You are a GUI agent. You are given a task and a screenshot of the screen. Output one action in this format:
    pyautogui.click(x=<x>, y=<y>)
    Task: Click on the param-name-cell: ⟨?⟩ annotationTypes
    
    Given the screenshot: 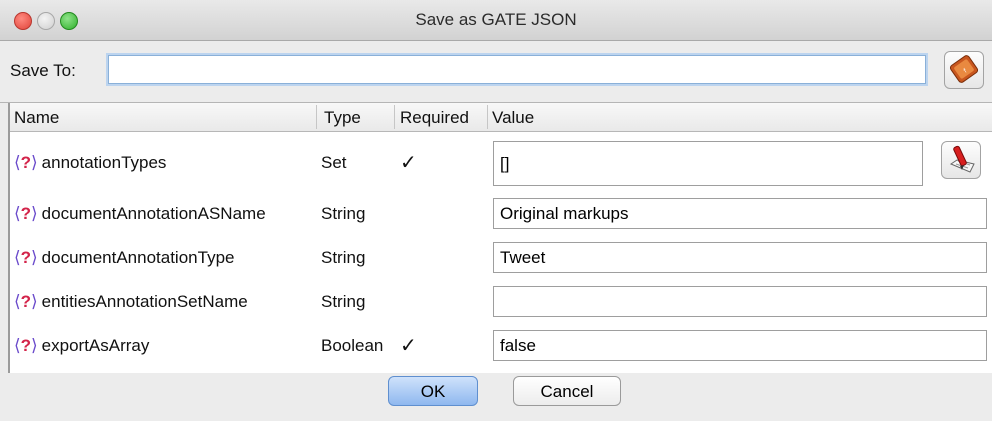 What is the action you would take?
    pyautogui.click(x=90, y=163)
    